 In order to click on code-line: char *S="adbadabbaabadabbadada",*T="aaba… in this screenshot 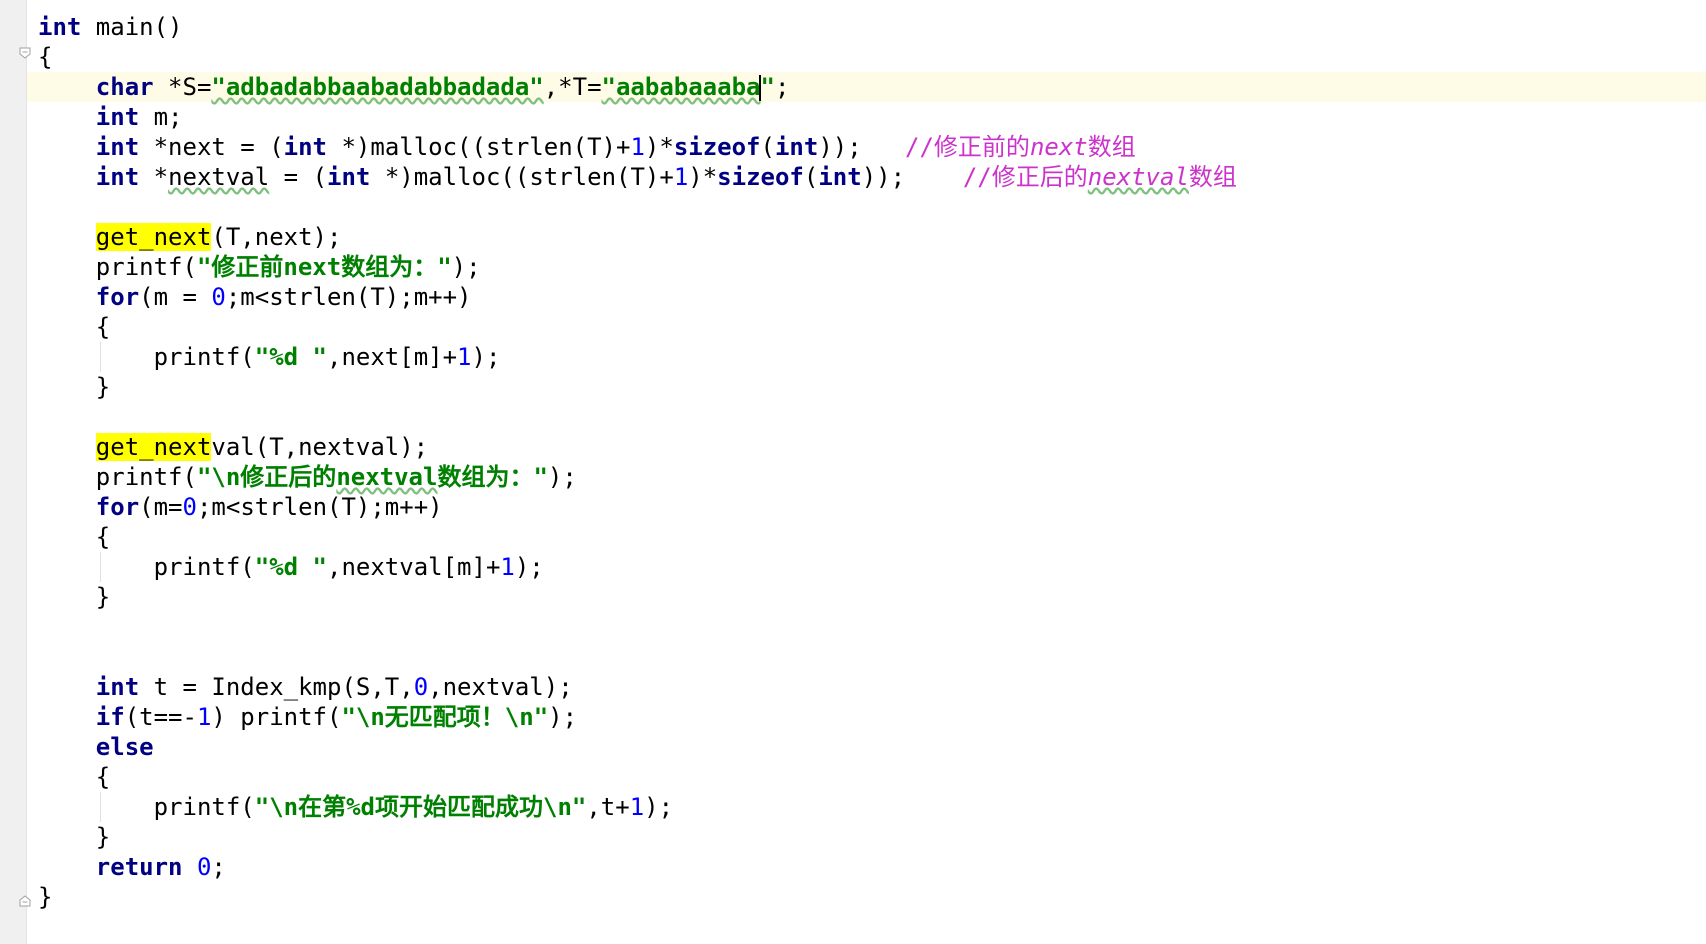, I will do `click(413, 87)`.